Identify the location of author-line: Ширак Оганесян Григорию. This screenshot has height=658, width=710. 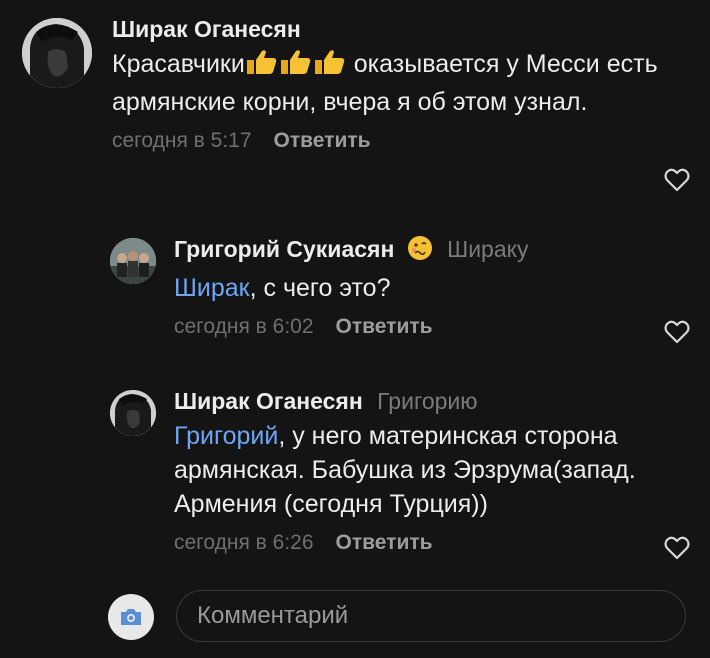
(432, 401).